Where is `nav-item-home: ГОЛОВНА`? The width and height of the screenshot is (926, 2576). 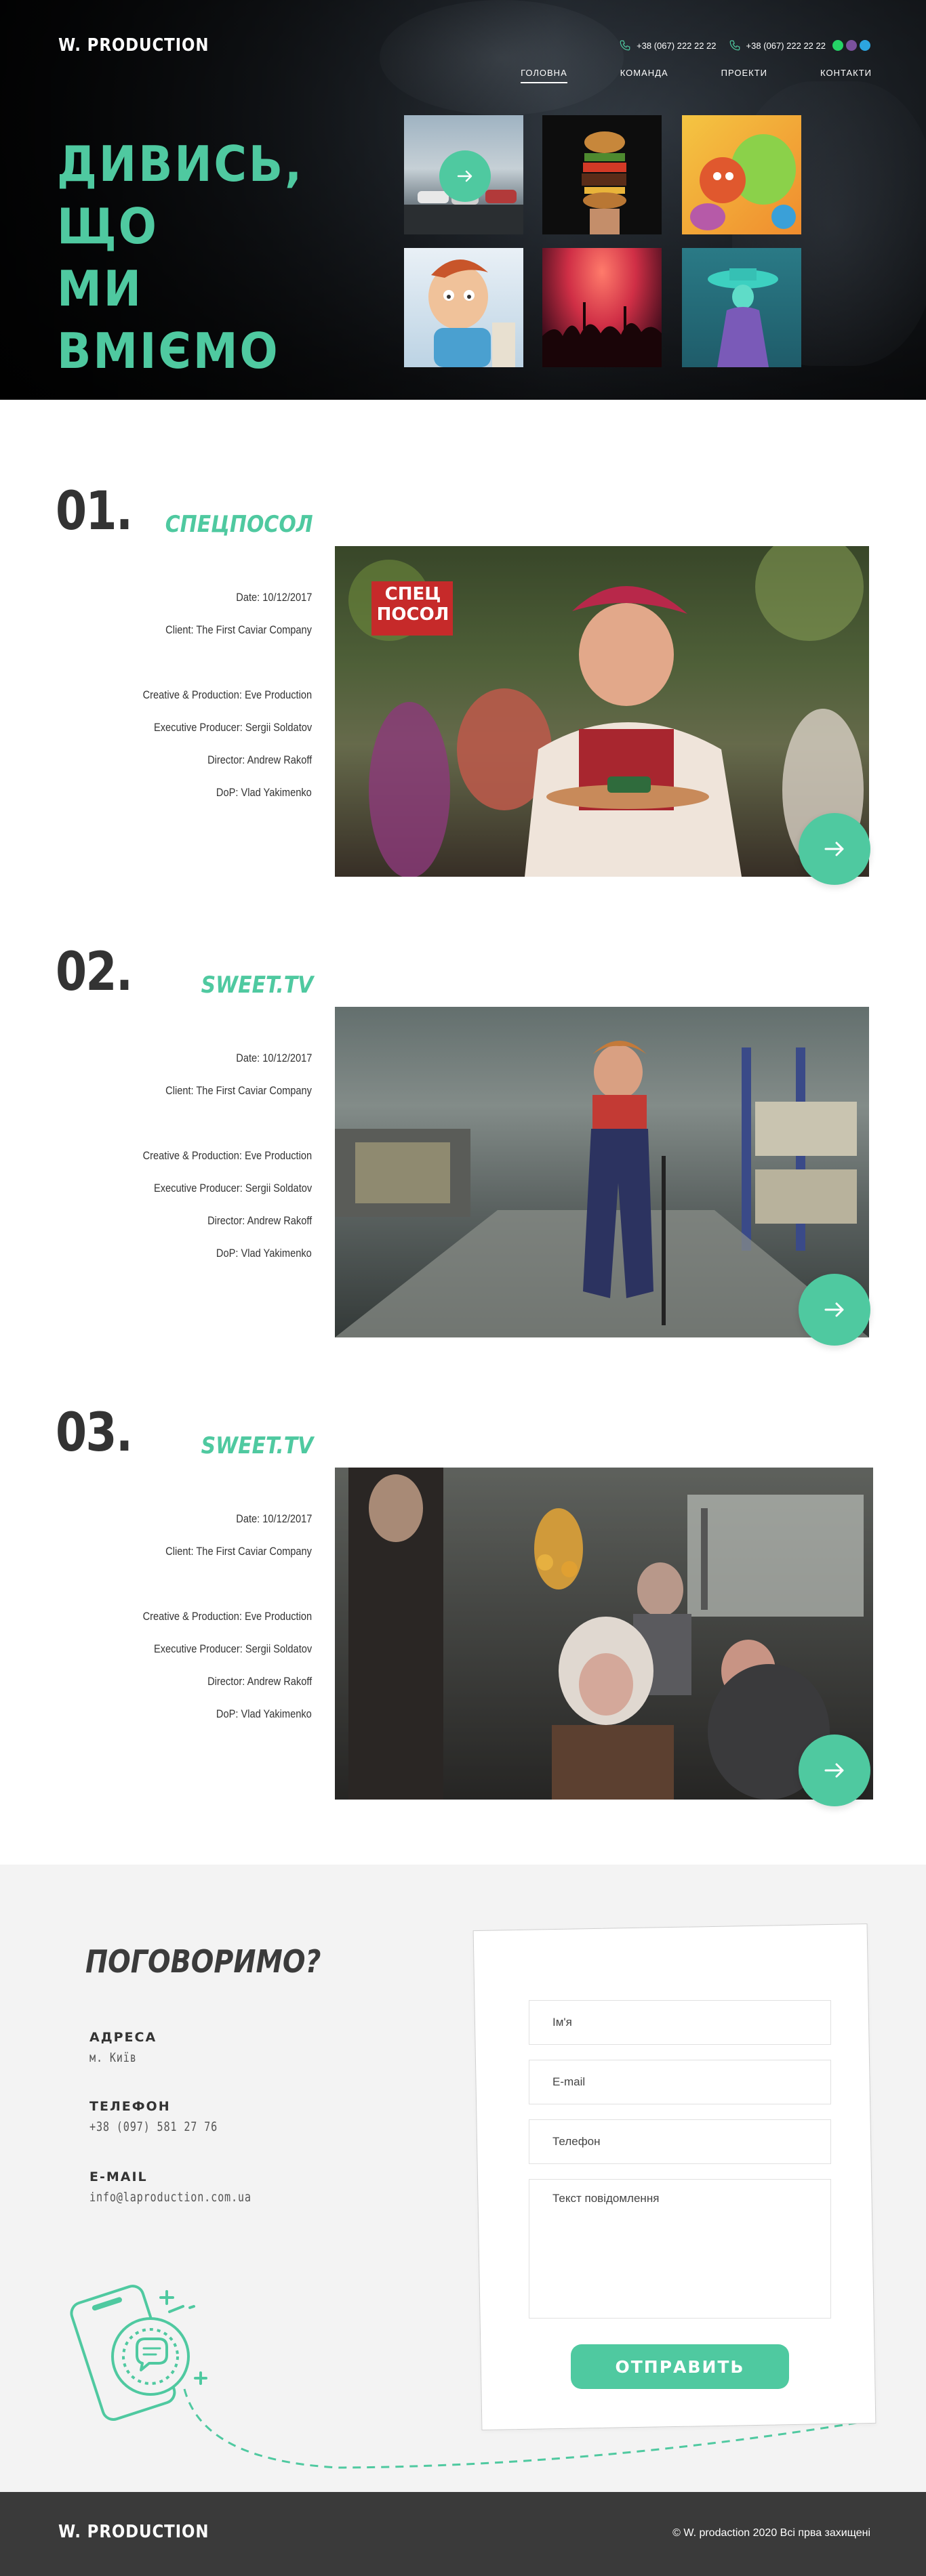 nav-item-home: ГОЛОВНА is located at coordinates (544, 75).